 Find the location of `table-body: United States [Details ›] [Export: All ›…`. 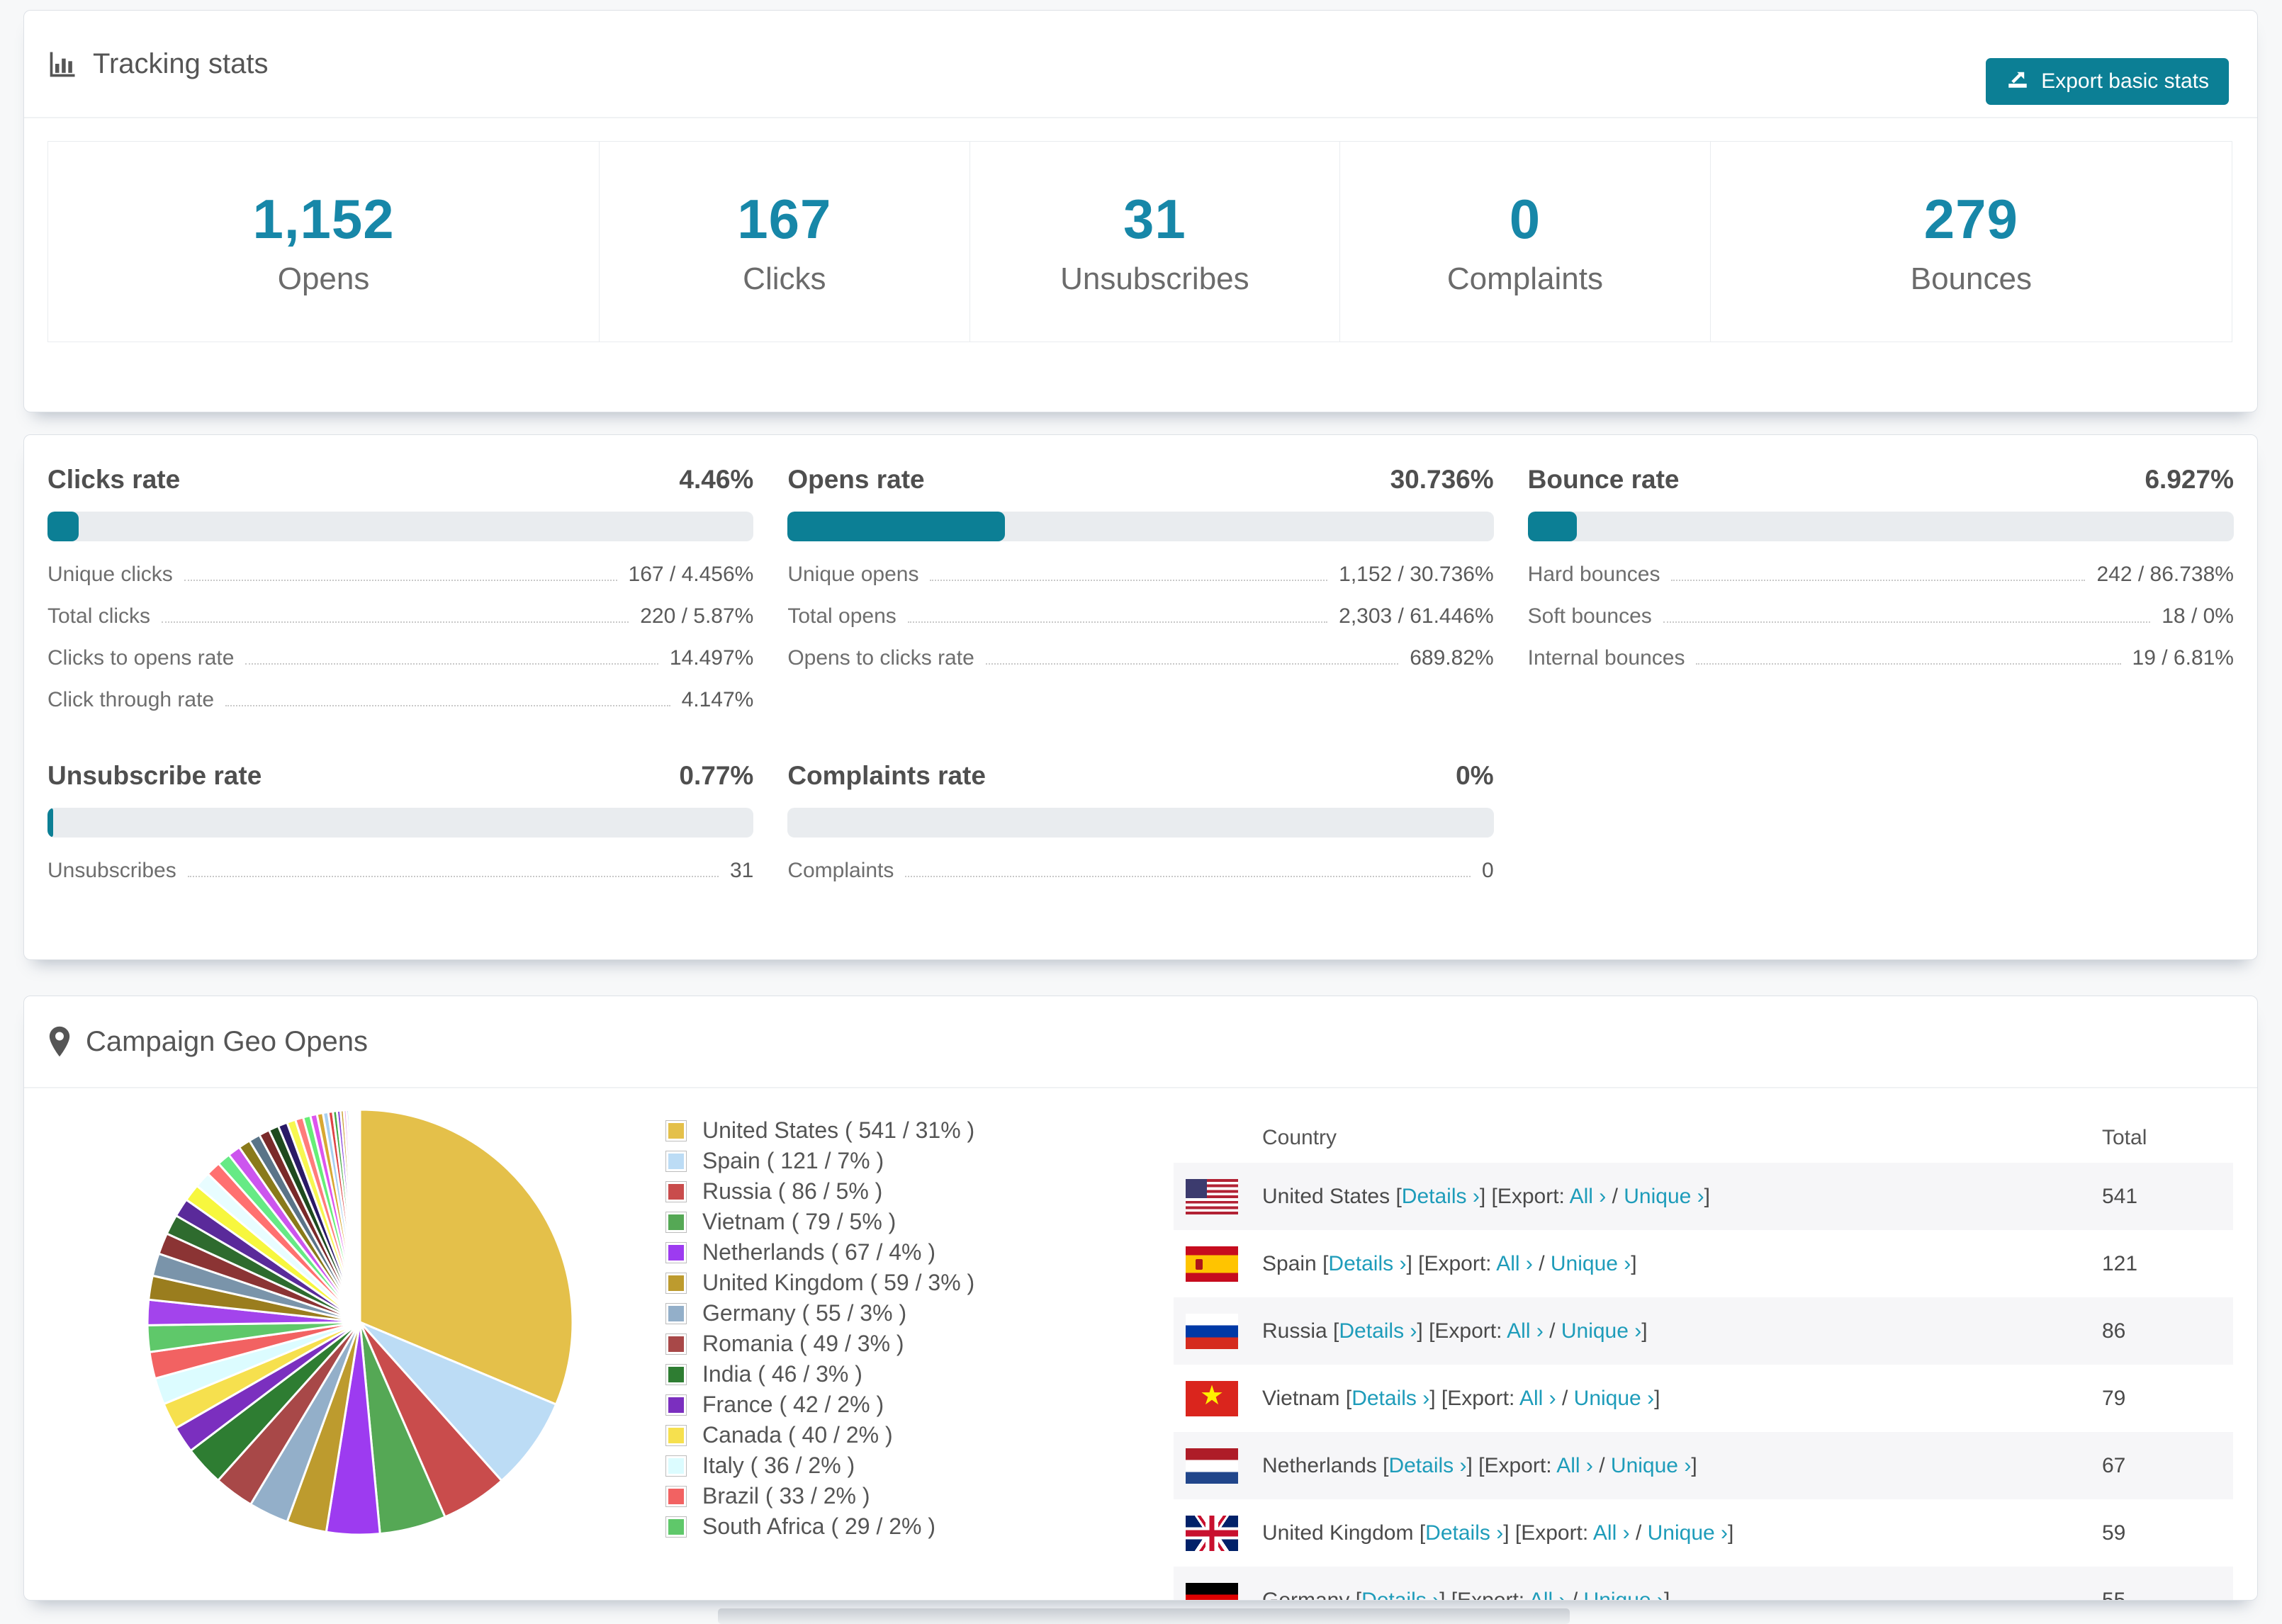

table-body: United States [Details ›] [Export: All ›… is located at coordinates (1703, 1382).